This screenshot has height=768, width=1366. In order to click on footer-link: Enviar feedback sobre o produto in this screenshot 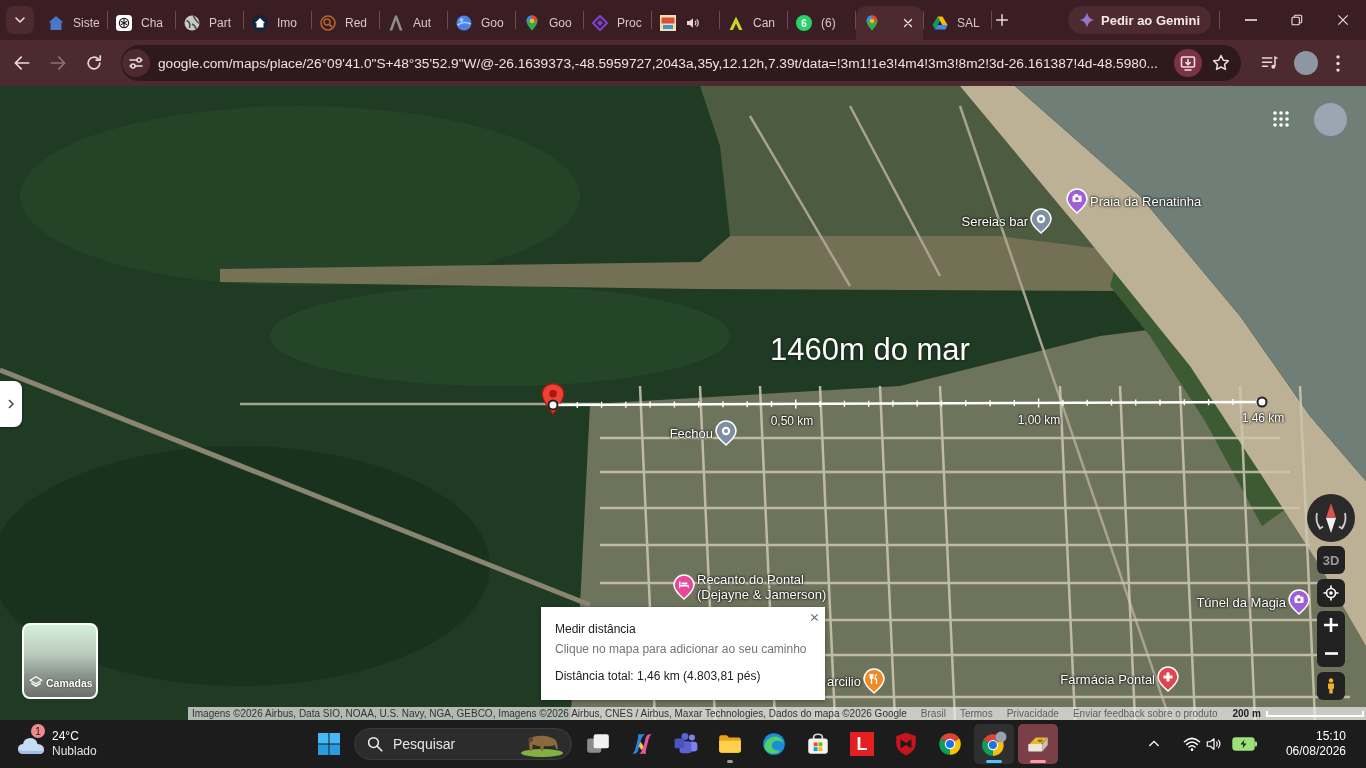, I will do `click(1145, 713)`.